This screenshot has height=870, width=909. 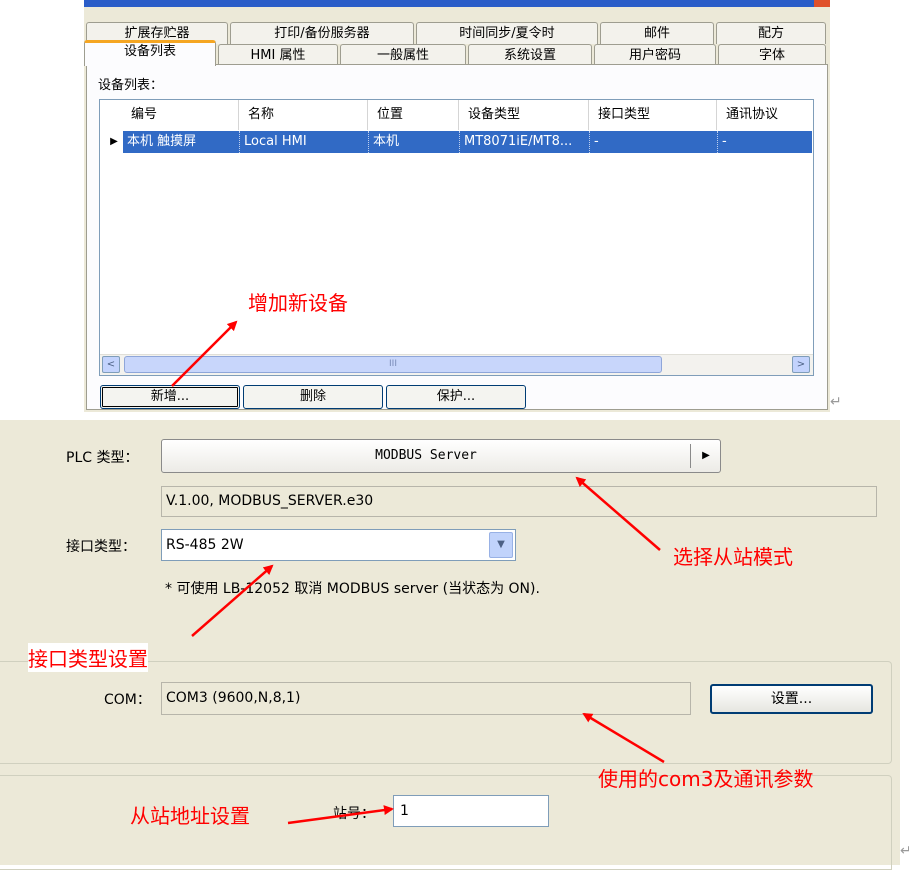 What do you see at coordinates (181, 142) in the screenshot?
I see `cell-number: 本机 触摸屏` at bounding box center [181, 142].